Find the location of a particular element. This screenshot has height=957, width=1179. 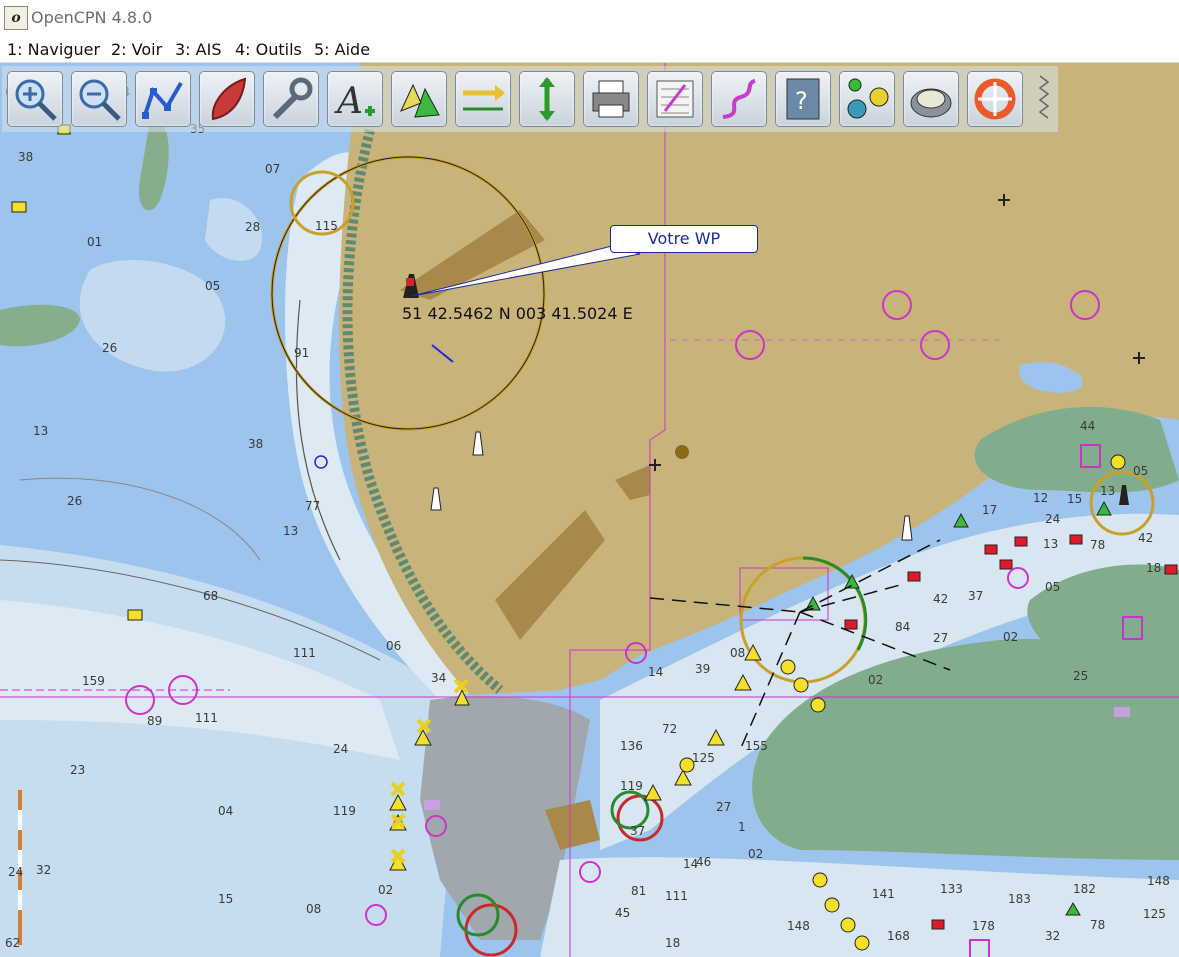

dashboard-button is located at coordinates (931, 99).